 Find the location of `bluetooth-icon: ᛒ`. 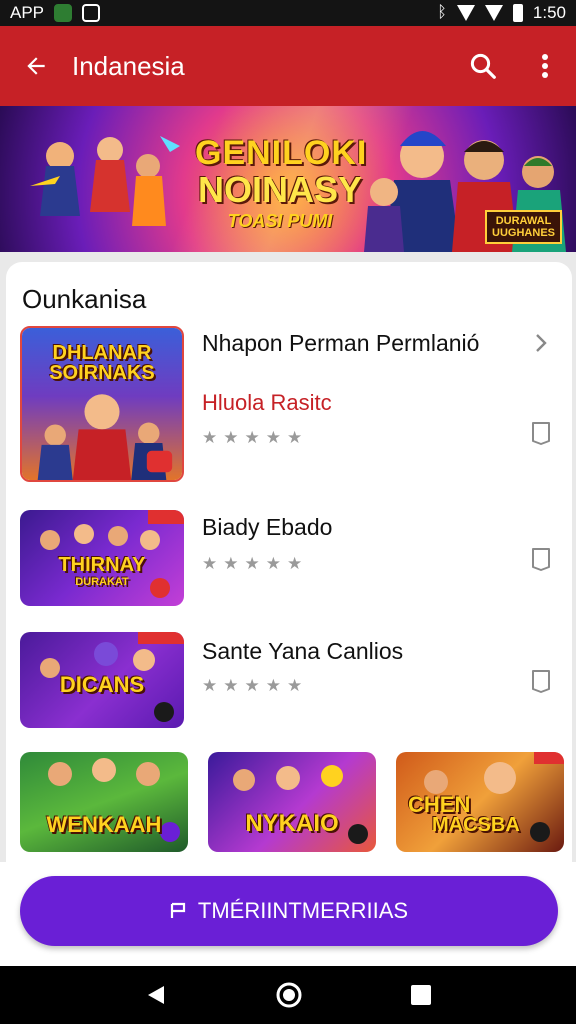

bluetooth-icon: ᛒ is located at coordinates (442, 12).